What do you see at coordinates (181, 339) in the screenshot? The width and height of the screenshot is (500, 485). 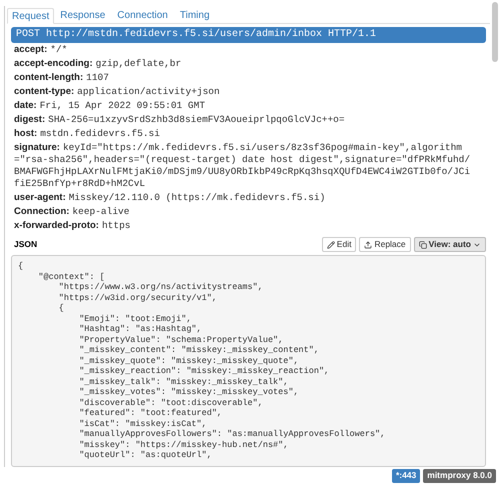 I see `code-line: "PropertyValue": "schema:PropertyValue",` at bounding box center [181, 339].